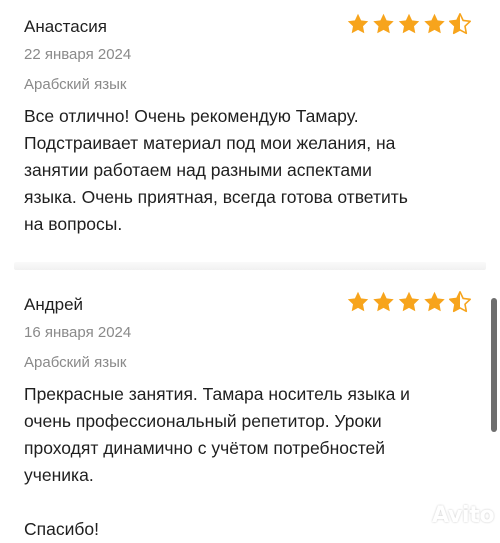  I want to click on avito-watermark-text: Avito, so click(463, 515).